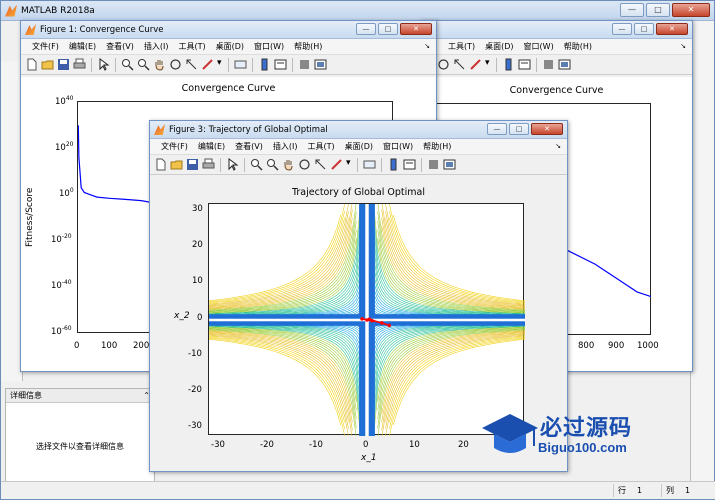  What do you see at coordinates (556, 30) in the screenshot?
I see `figure-right-titlebar: — □ ✕` at bounding box center [556, 30].